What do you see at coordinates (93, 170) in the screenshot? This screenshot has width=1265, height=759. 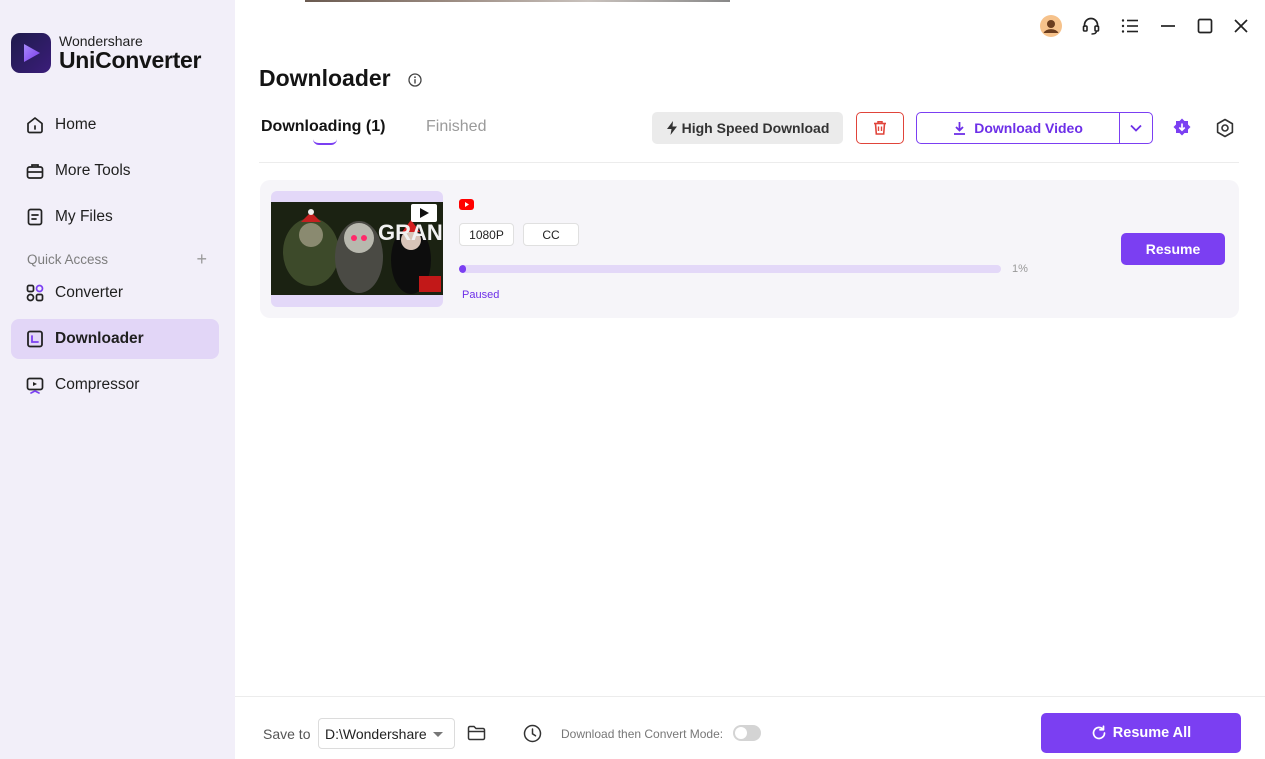 I see `sidebar-item-label: More Tools` at bounding box center [93, 170].